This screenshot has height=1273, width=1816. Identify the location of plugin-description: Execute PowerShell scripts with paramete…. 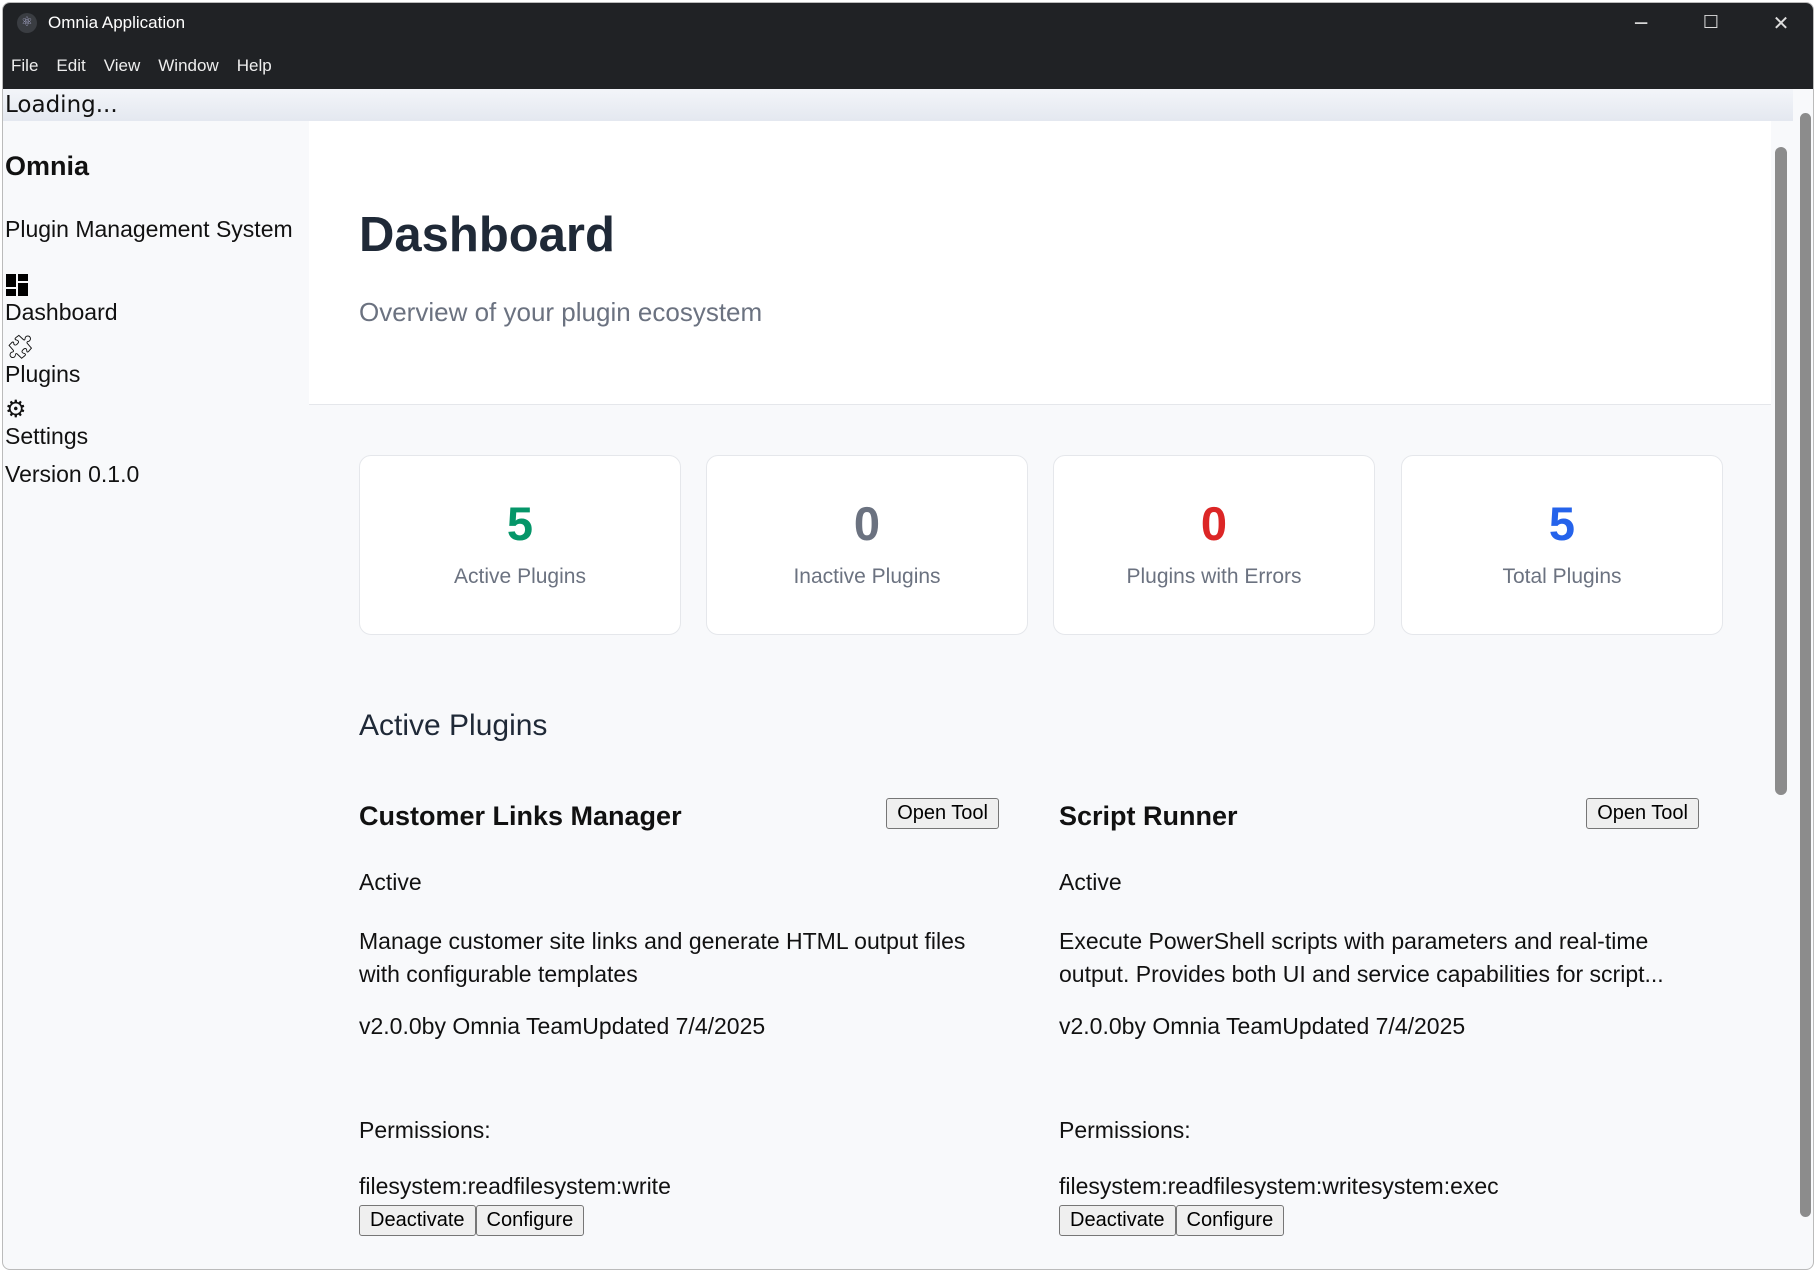
(1361, 957).